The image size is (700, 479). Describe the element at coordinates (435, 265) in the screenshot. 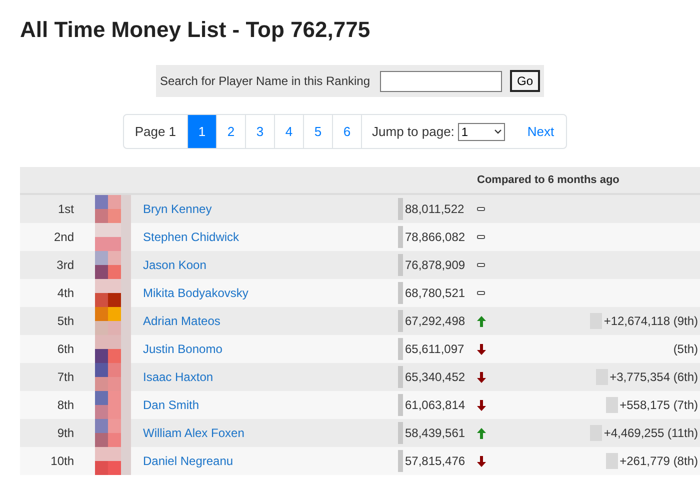

I see `money-cell-text: 76,878,909` at that location.